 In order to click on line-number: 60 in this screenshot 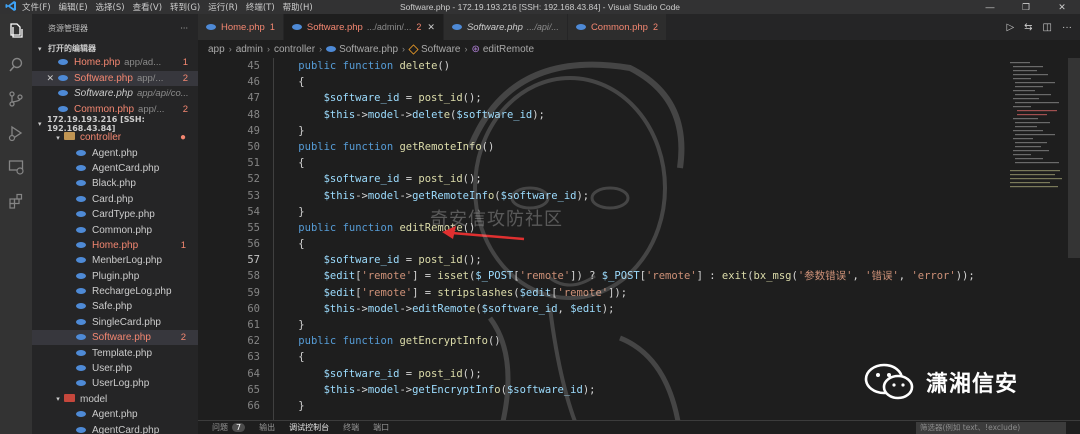, I will do `click(253, 308)`.